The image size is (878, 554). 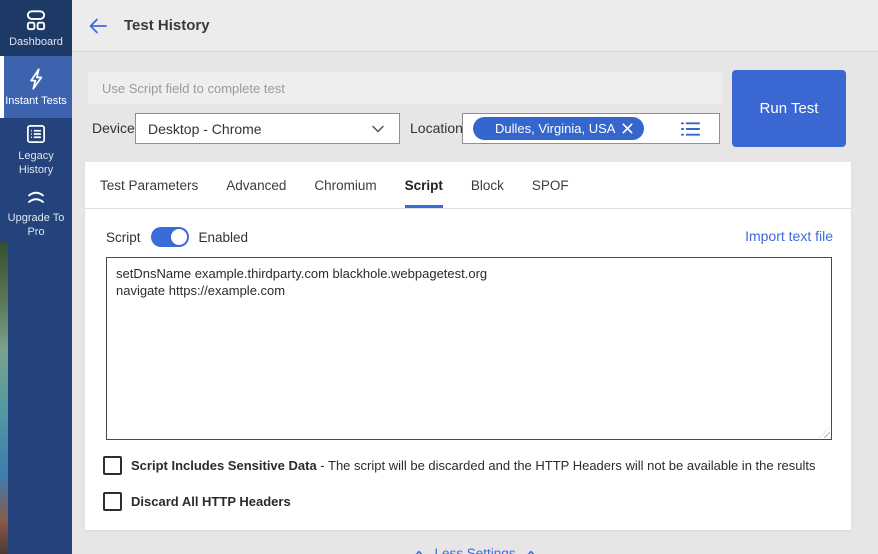 I want to click on tab-chromium: Chromium, so click(x=345, y=185).